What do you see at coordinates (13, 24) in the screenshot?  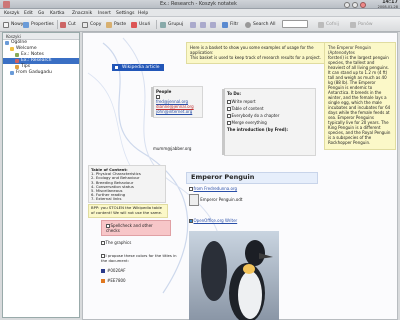 I see `new-button: Nowy` at bounding box center [13, 24].